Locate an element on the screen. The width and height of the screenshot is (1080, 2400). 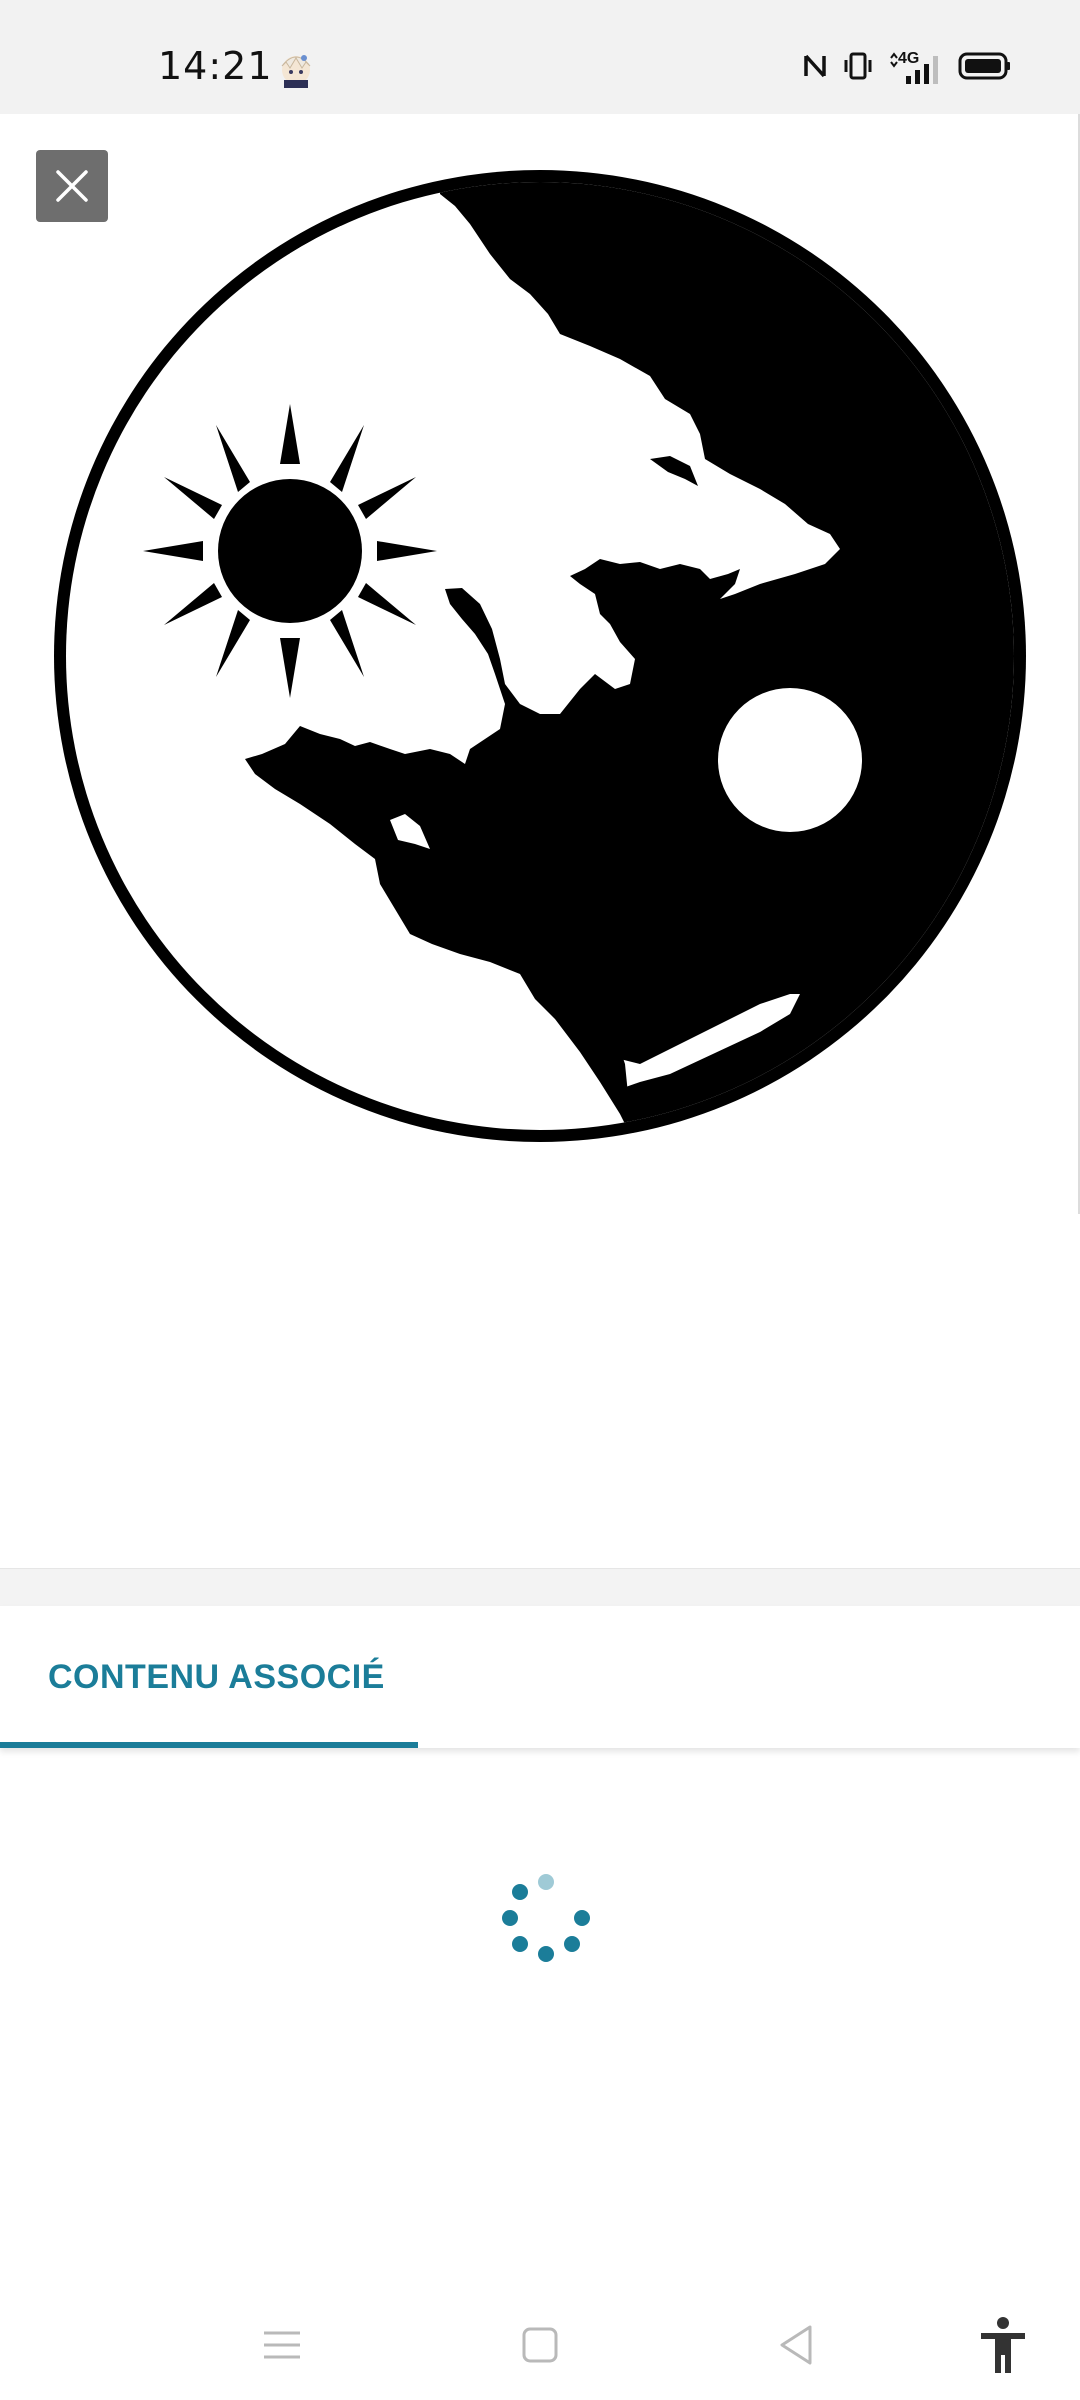
accessibility-icon is located at coordinates (1003, 2345).